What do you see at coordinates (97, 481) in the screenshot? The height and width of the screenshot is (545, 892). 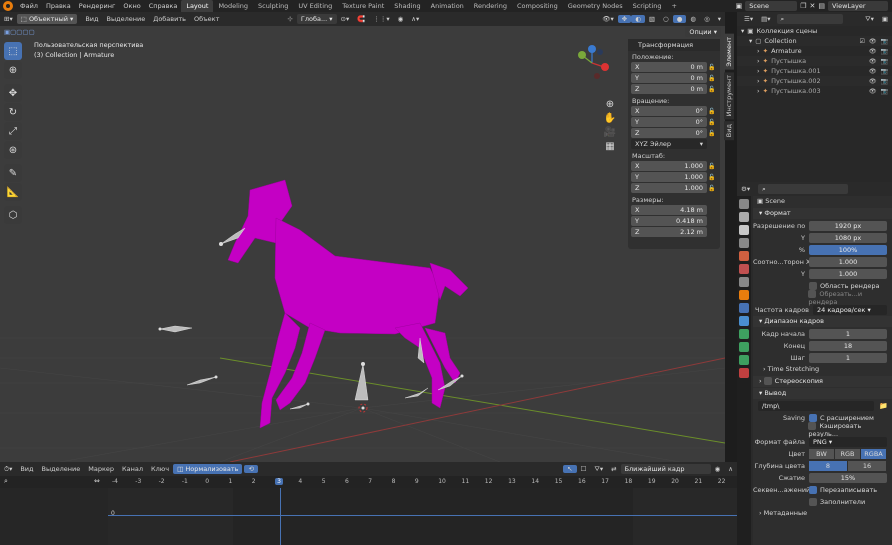 I see `swap-icon: ⇔` at bounding box center [97, 481].